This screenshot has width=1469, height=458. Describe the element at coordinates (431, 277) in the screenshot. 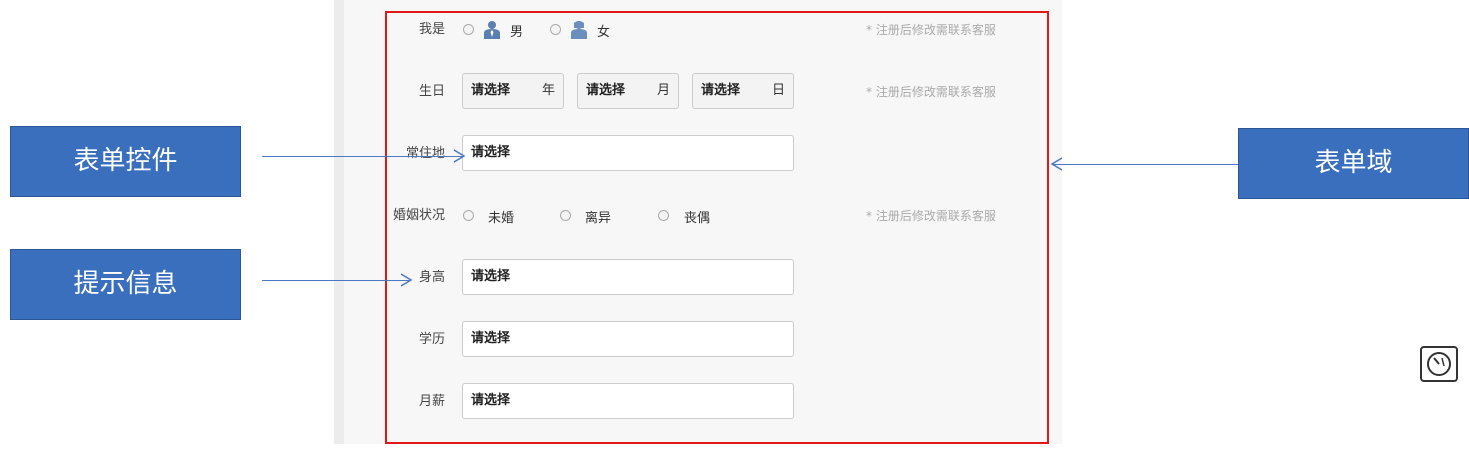

I see `height-label: 身高` at that location.